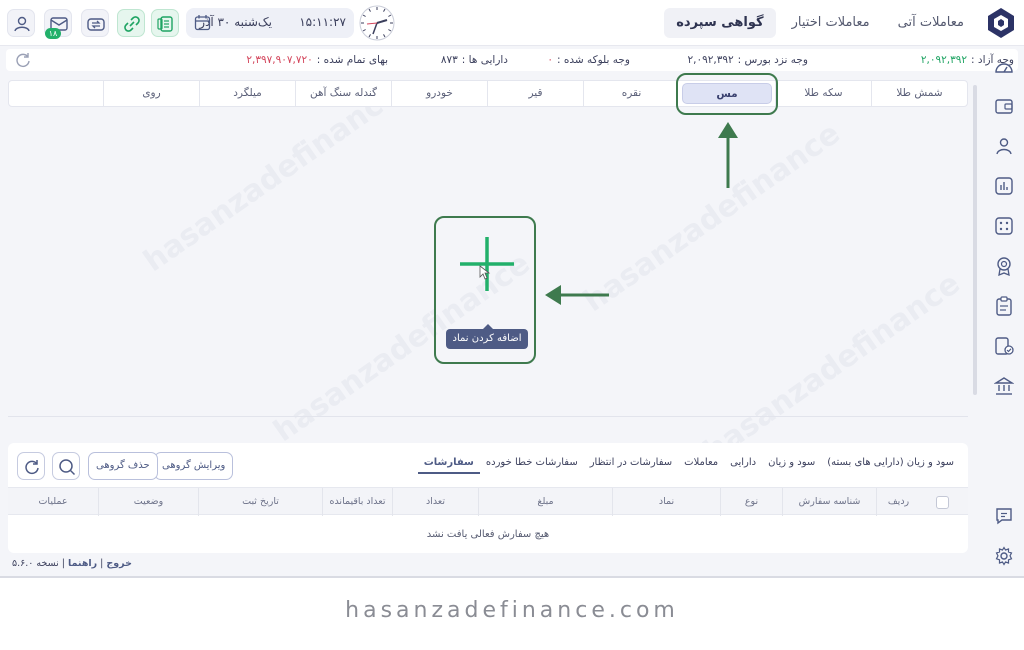 The height and width of the screenshot is (650, 1024). What do you see at coordinates (352, 60) in the screenshot?
I see `total-cost-label: بهای تمام شده :` at bounding box center [352, 60].